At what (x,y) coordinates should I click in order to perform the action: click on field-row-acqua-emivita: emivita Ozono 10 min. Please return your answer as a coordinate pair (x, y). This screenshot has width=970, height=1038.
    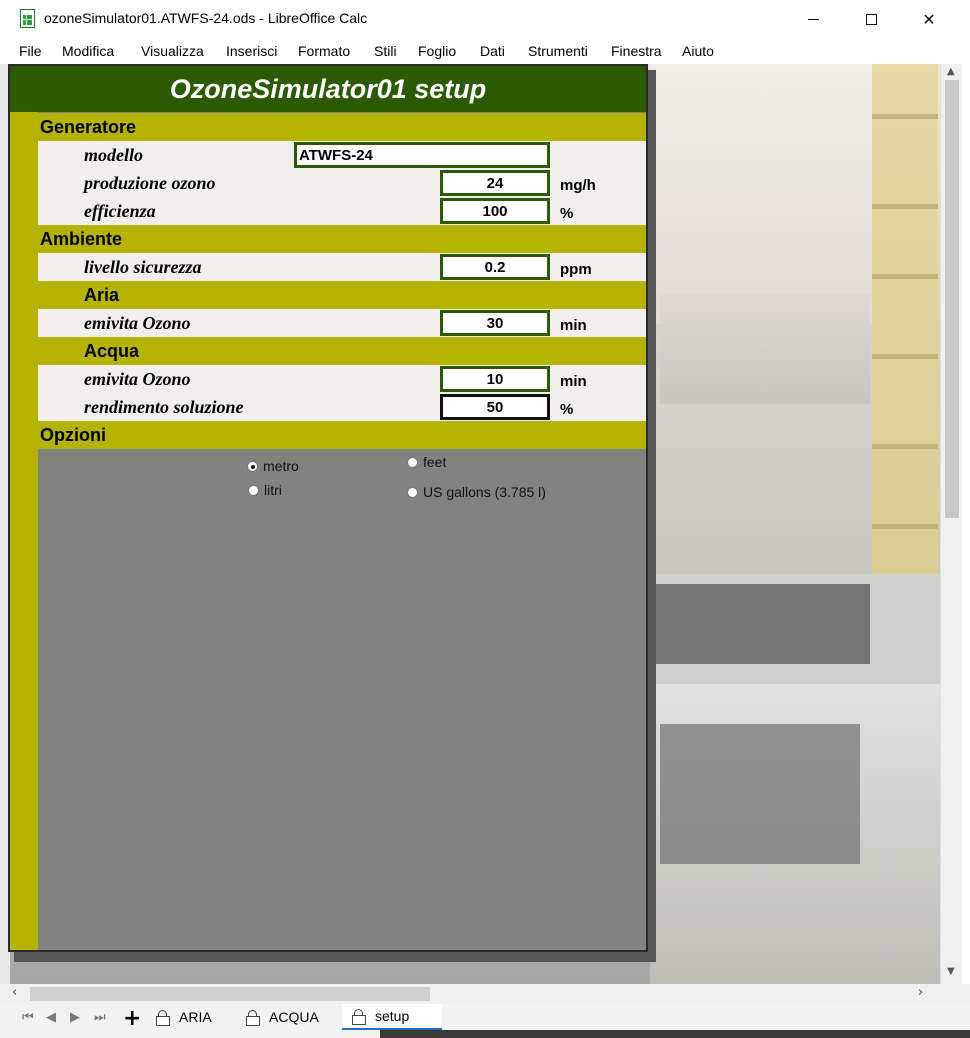
    Looking at the image, I should click on (342, 379).